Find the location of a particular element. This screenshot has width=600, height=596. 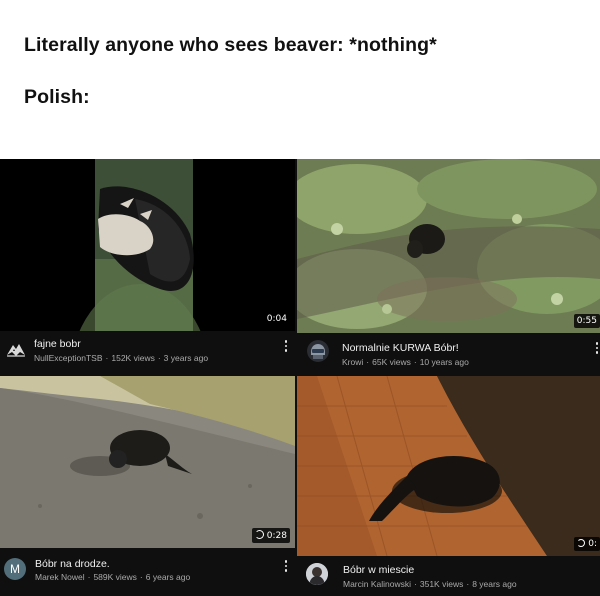

video-meta: Krowi · 65K views · 10 years ago is located at coordinates (405, 362).